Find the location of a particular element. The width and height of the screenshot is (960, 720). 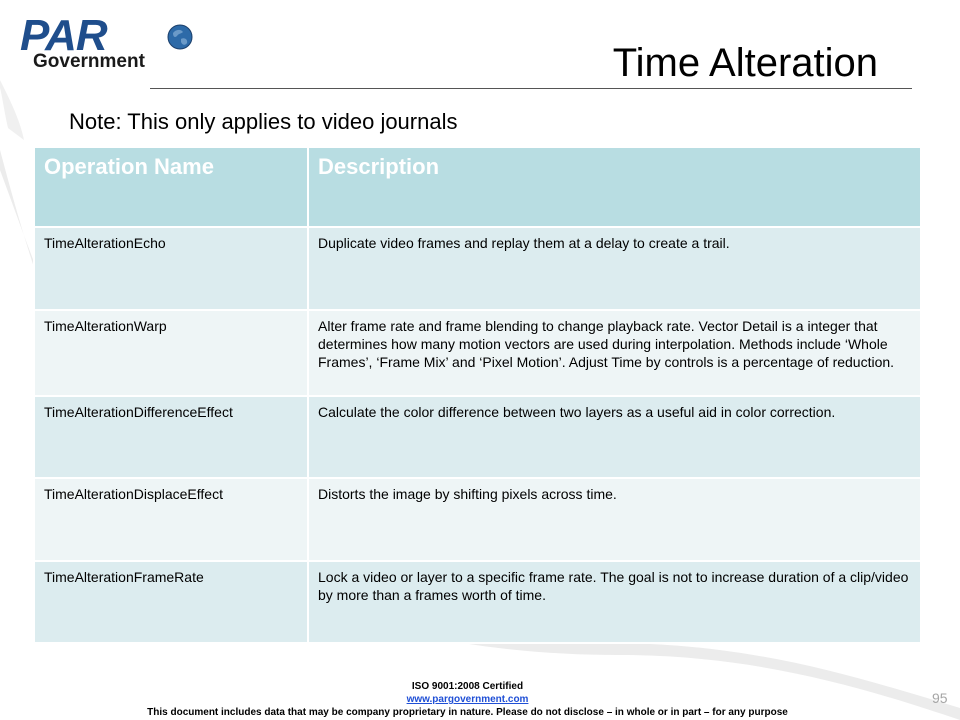

company-logo: PAR Government is located at coordinates (109, 44).